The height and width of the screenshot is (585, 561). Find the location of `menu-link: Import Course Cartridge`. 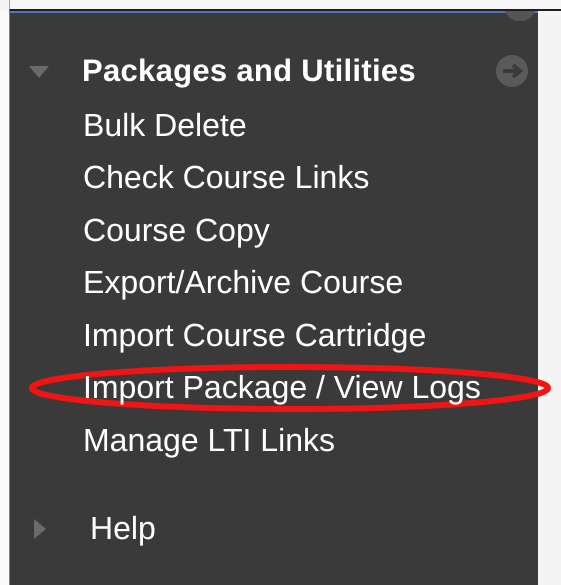

menu-link: Import Course Cartridge is located at coordinates (218, 335).